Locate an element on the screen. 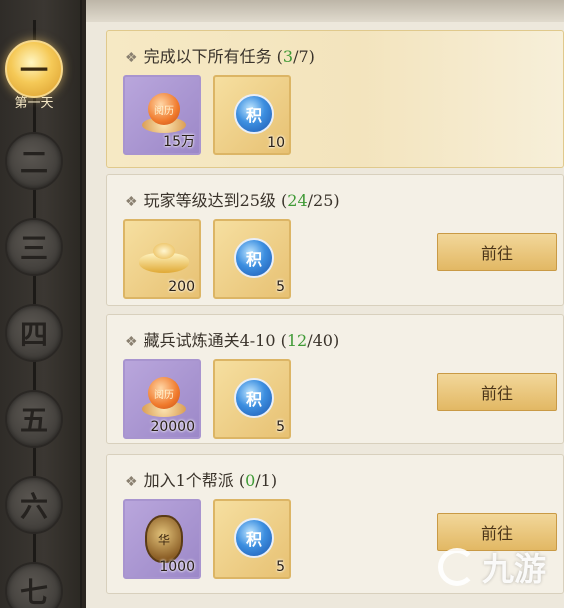 This screenshot has width=564, height=608. day-tab-label: 三 is located at coordinates (33, 248).